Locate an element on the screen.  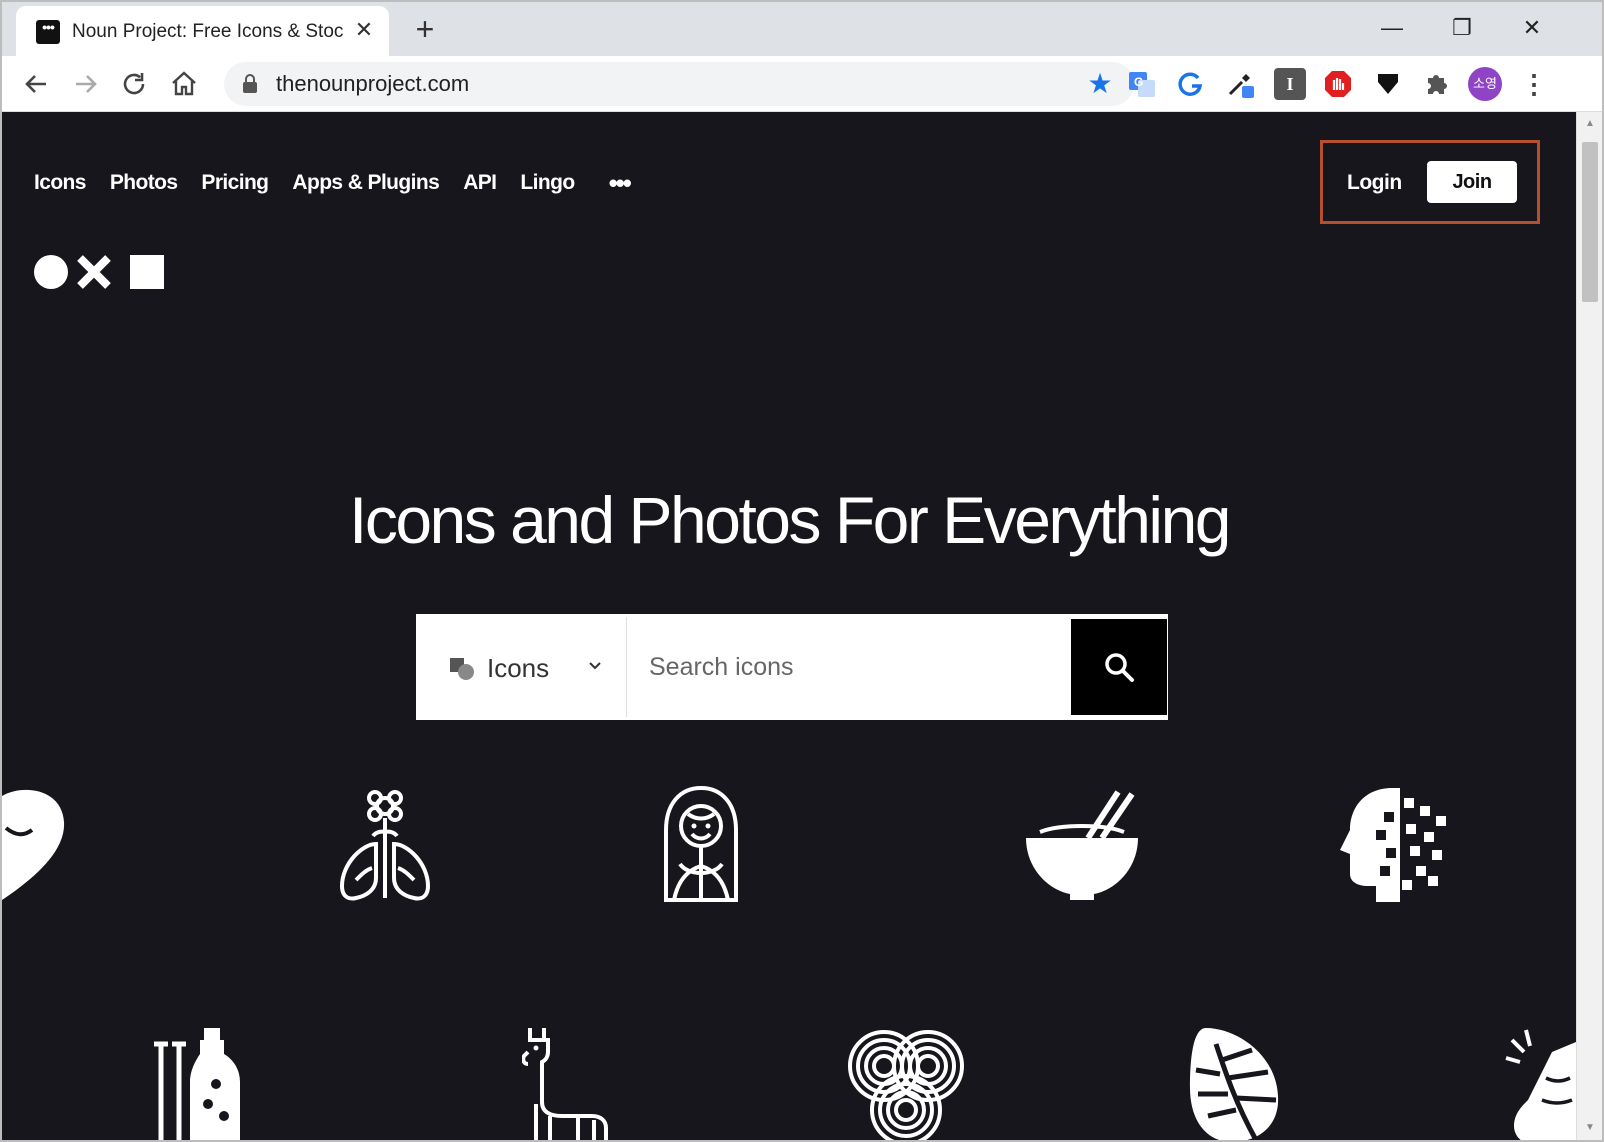
browser-toolbar: thenounproject.com ★ G I 소영 ⋮ is located at coordinates (802, 84).